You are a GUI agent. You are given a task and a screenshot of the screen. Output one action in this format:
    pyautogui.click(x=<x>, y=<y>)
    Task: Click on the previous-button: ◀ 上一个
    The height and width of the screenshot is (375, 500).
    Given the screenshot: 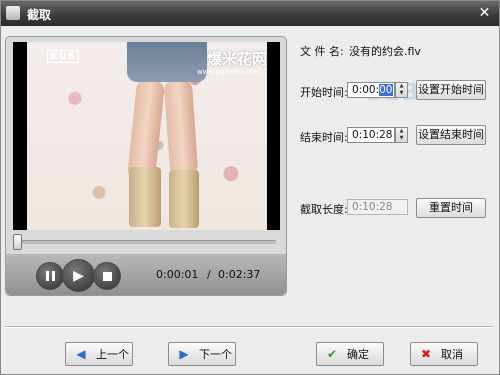 What is the action you would take?
    pyautogui.click(x=99, y=354)
    